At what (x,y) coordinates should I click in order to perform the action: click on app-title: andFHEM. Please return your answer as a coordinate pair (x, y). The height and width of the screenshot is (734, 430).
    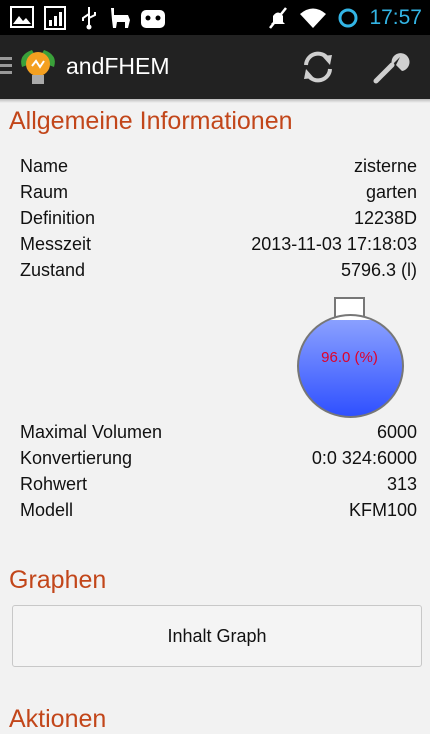
    Looking at the image, I should click on (118, 66).